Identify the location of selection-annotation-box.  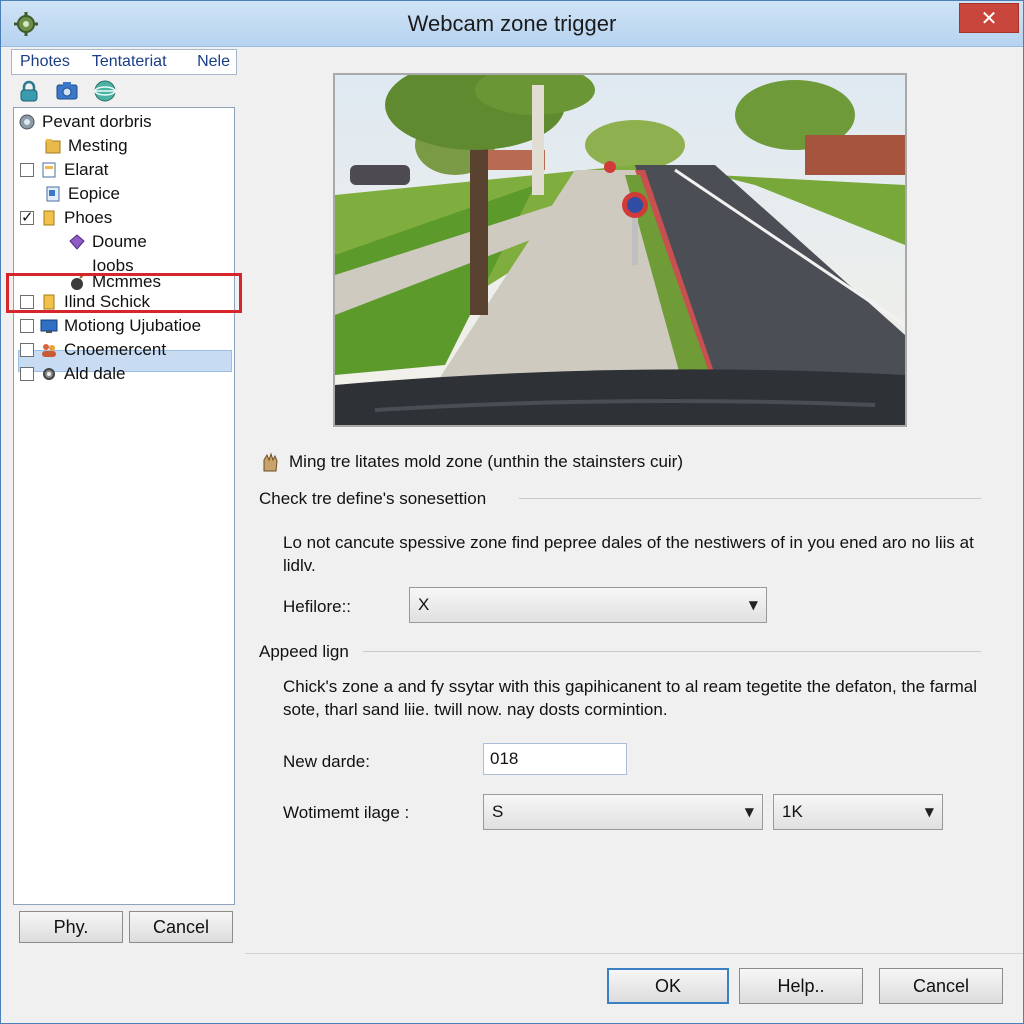
(124, 293).